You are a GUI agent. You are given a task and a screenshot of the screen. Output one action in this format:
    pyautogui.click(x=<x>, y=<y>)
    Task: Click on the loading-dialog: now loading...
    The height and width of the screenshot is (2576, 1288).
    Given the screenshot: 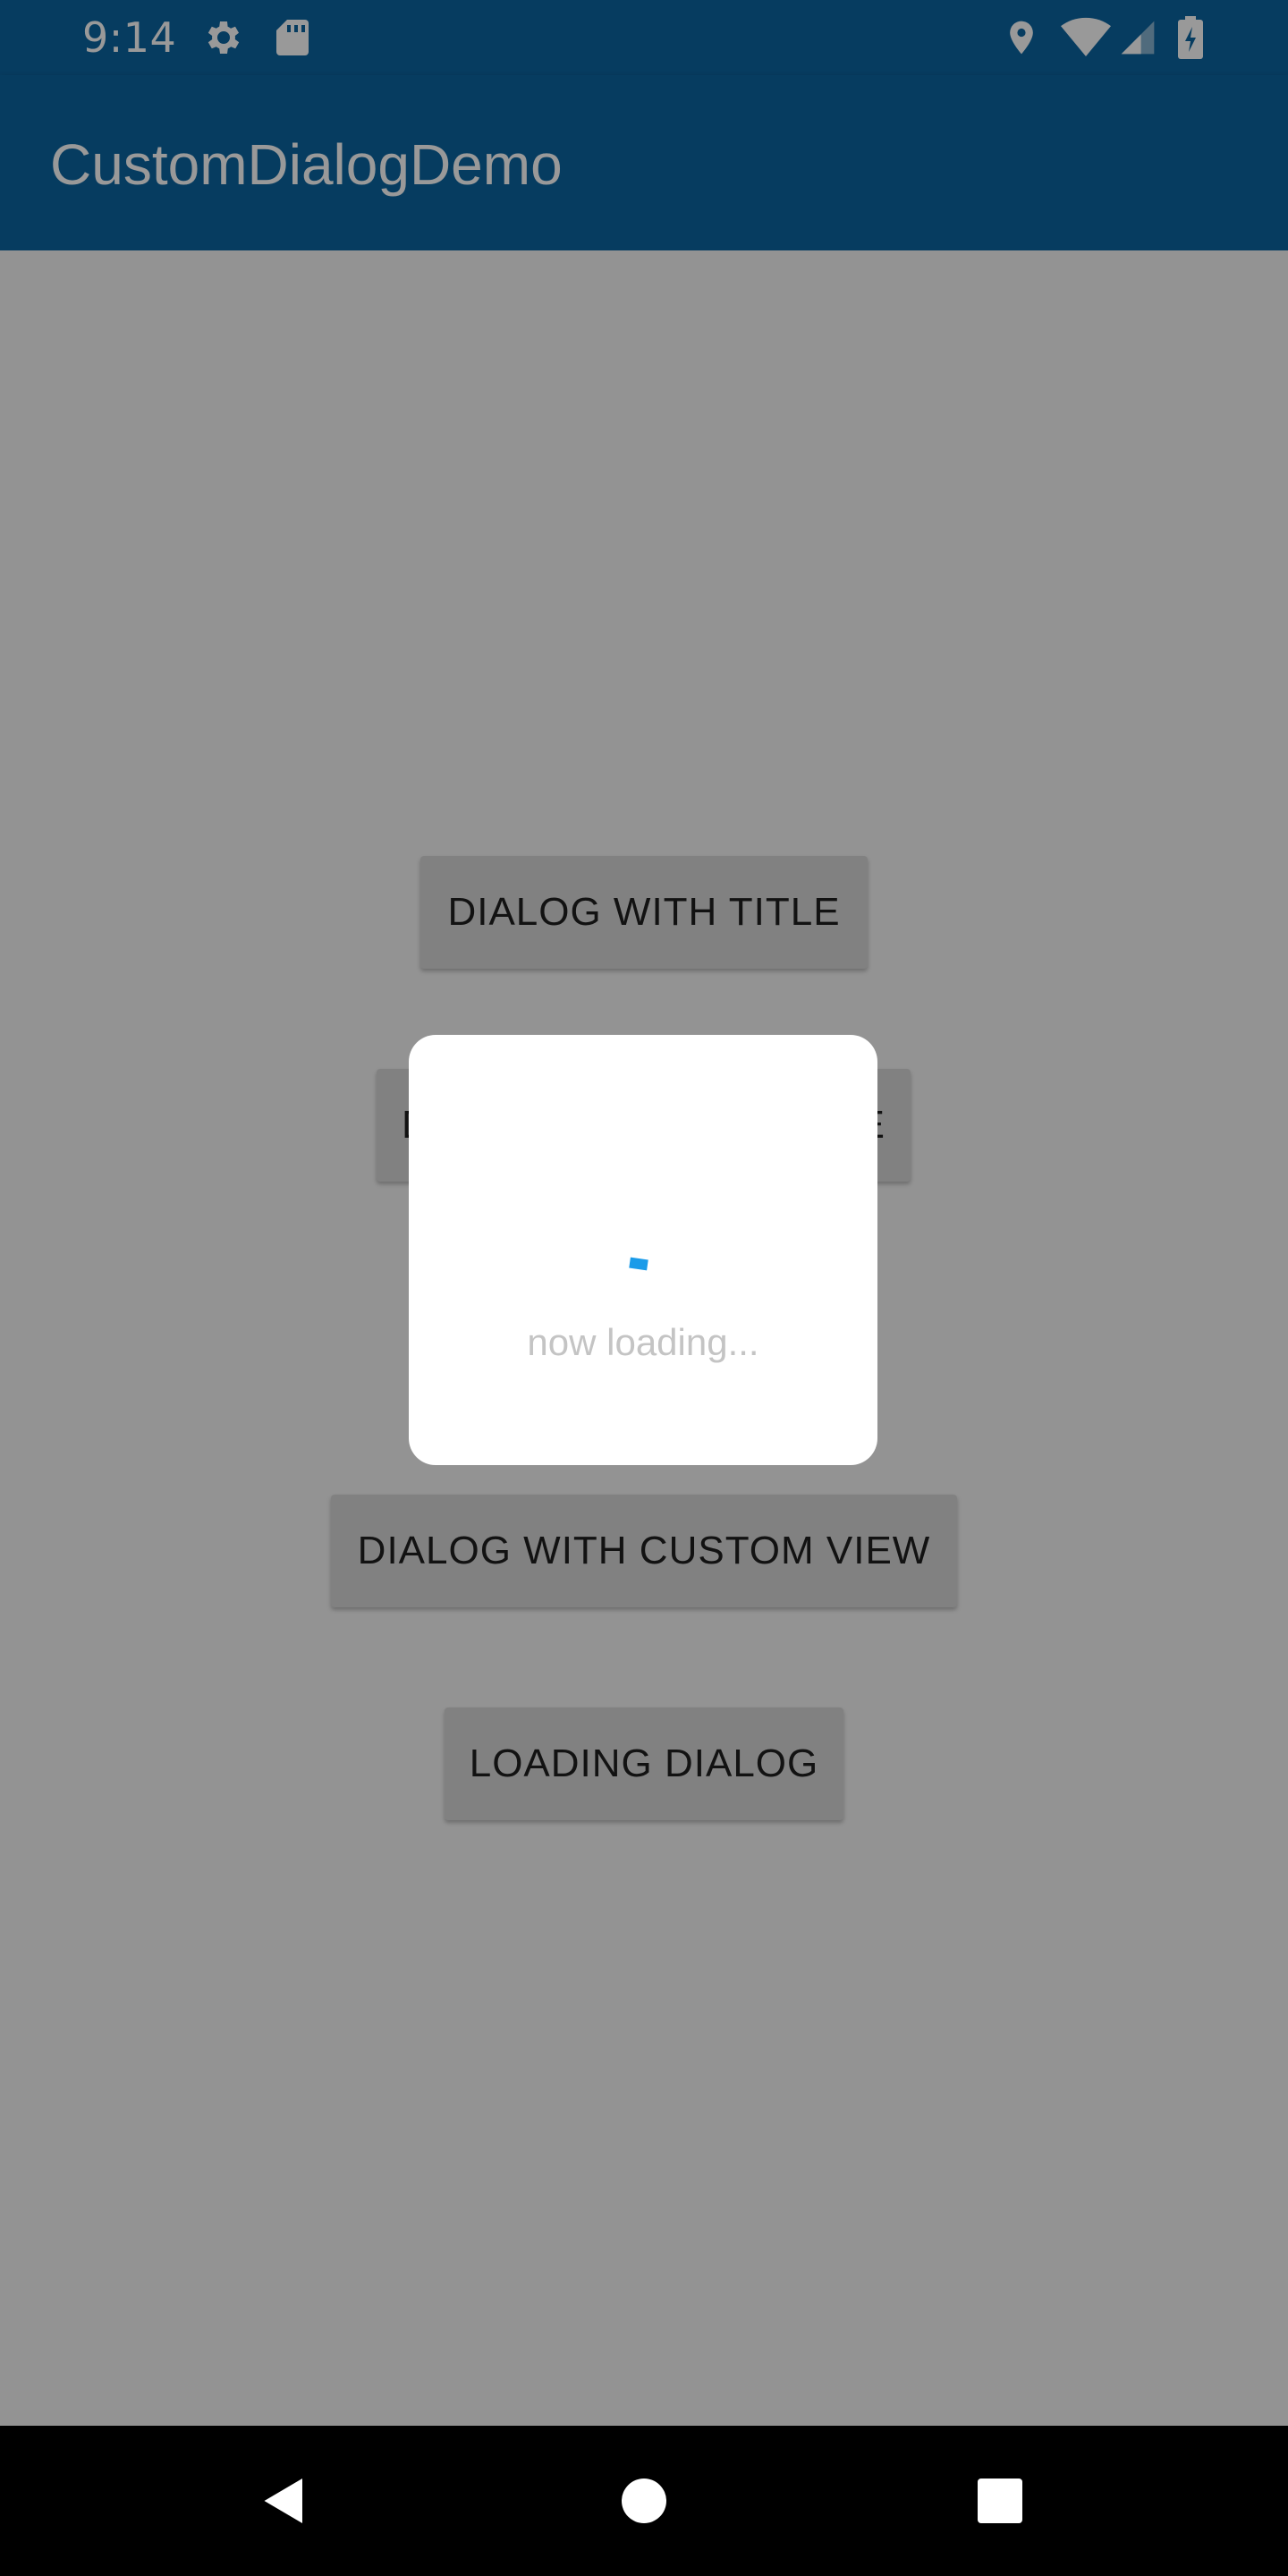 What is the action you would take?
    pyautogui.click(x=643, y=1250)
    